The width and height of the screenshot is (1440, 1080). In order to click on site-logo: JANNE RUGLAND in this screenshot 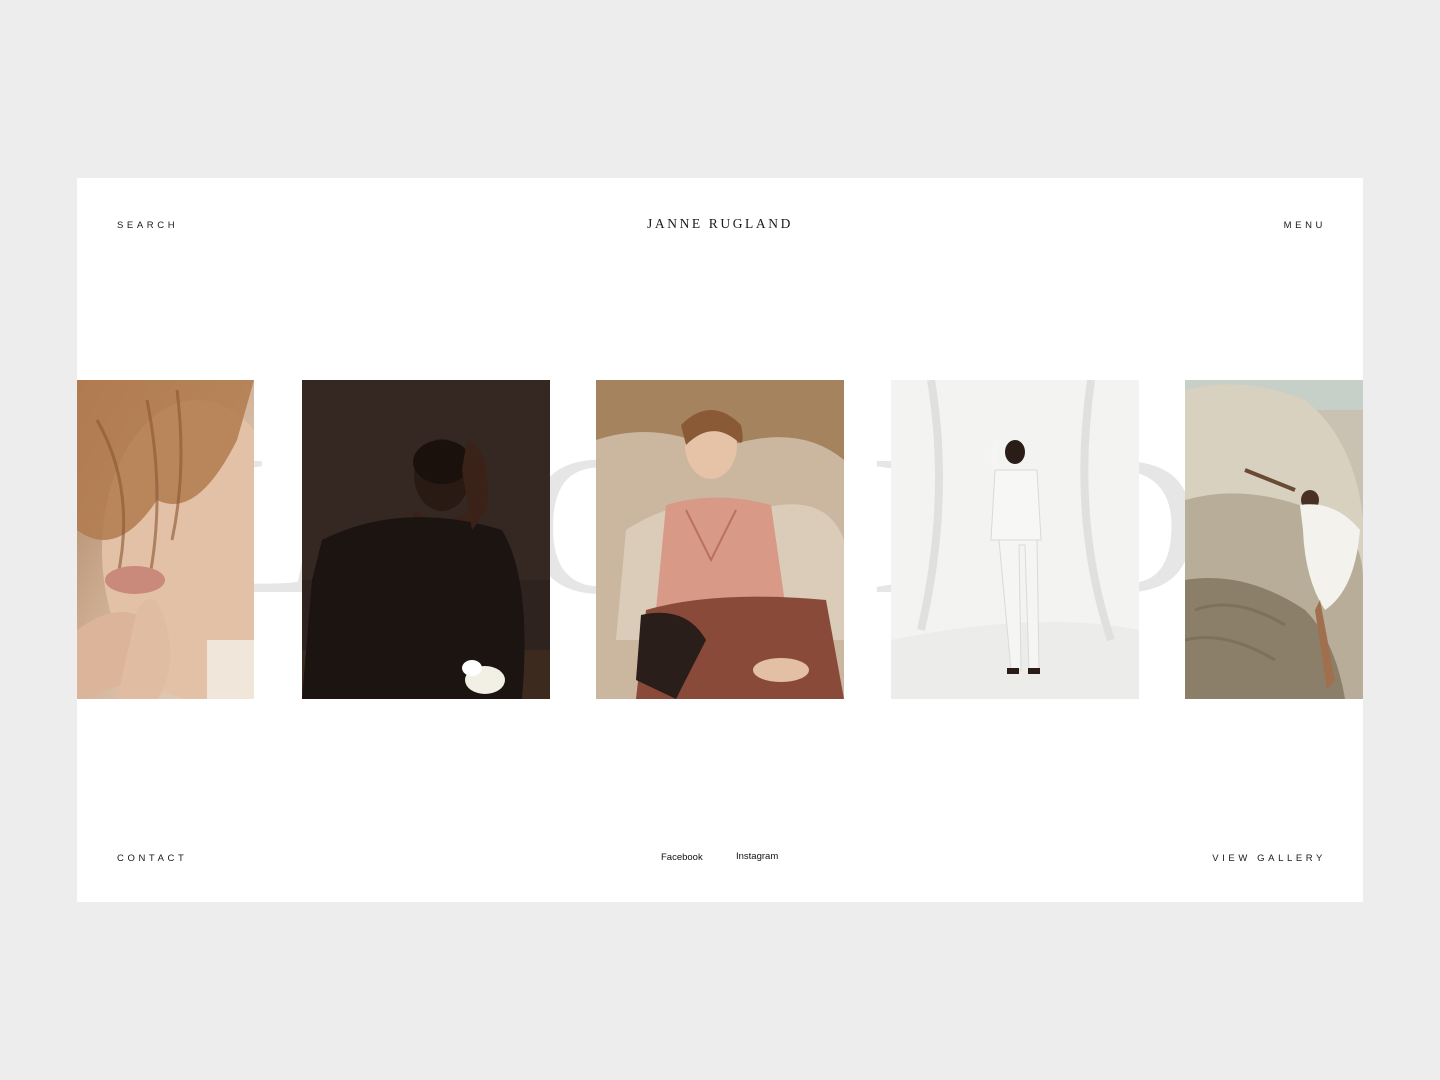, I will do `click(720, 224)`.